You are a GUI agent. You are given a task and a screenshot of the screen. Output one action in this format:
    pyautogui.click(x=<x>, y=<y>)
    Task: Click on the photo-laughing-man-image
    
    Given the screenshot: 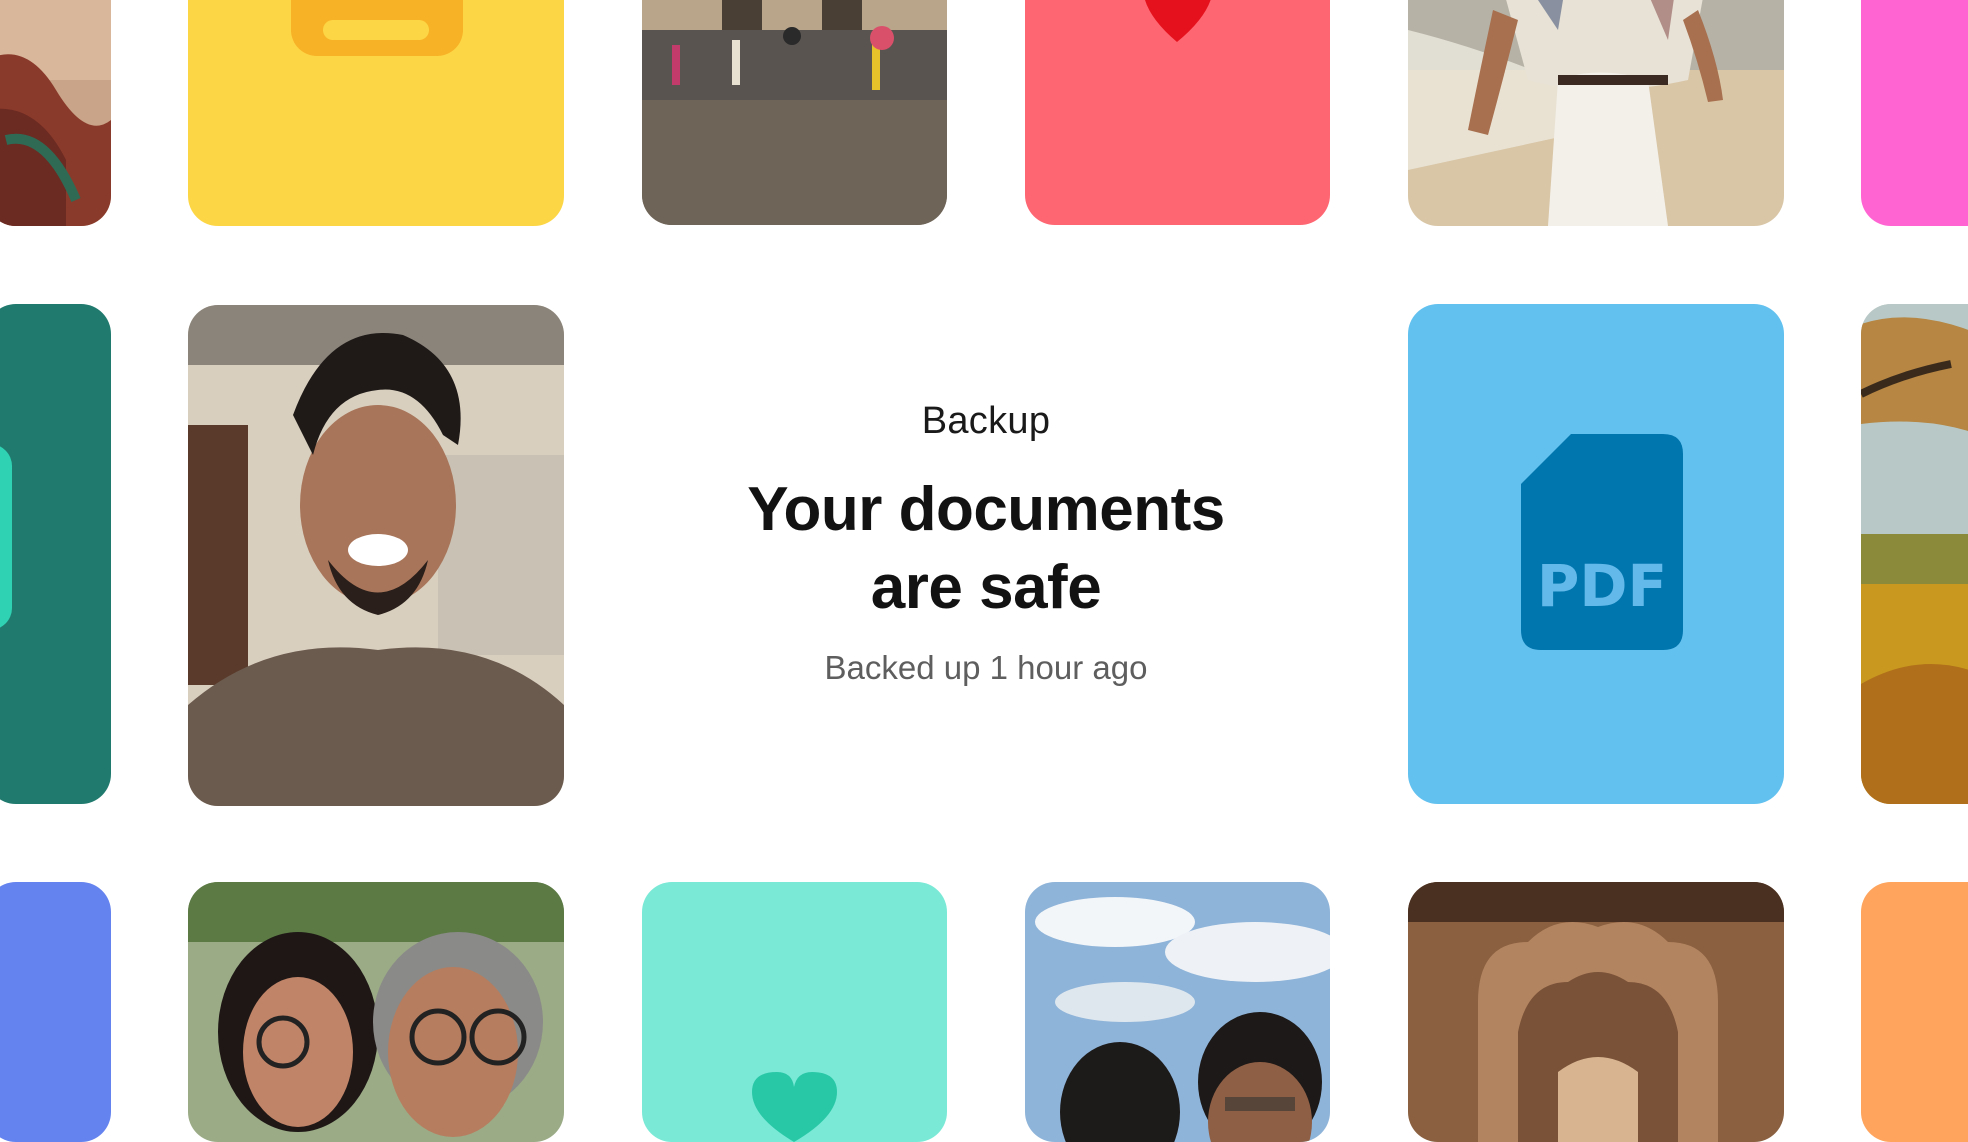 What is the action you would take?
    pyautogui.click(x=376, y=555)
    